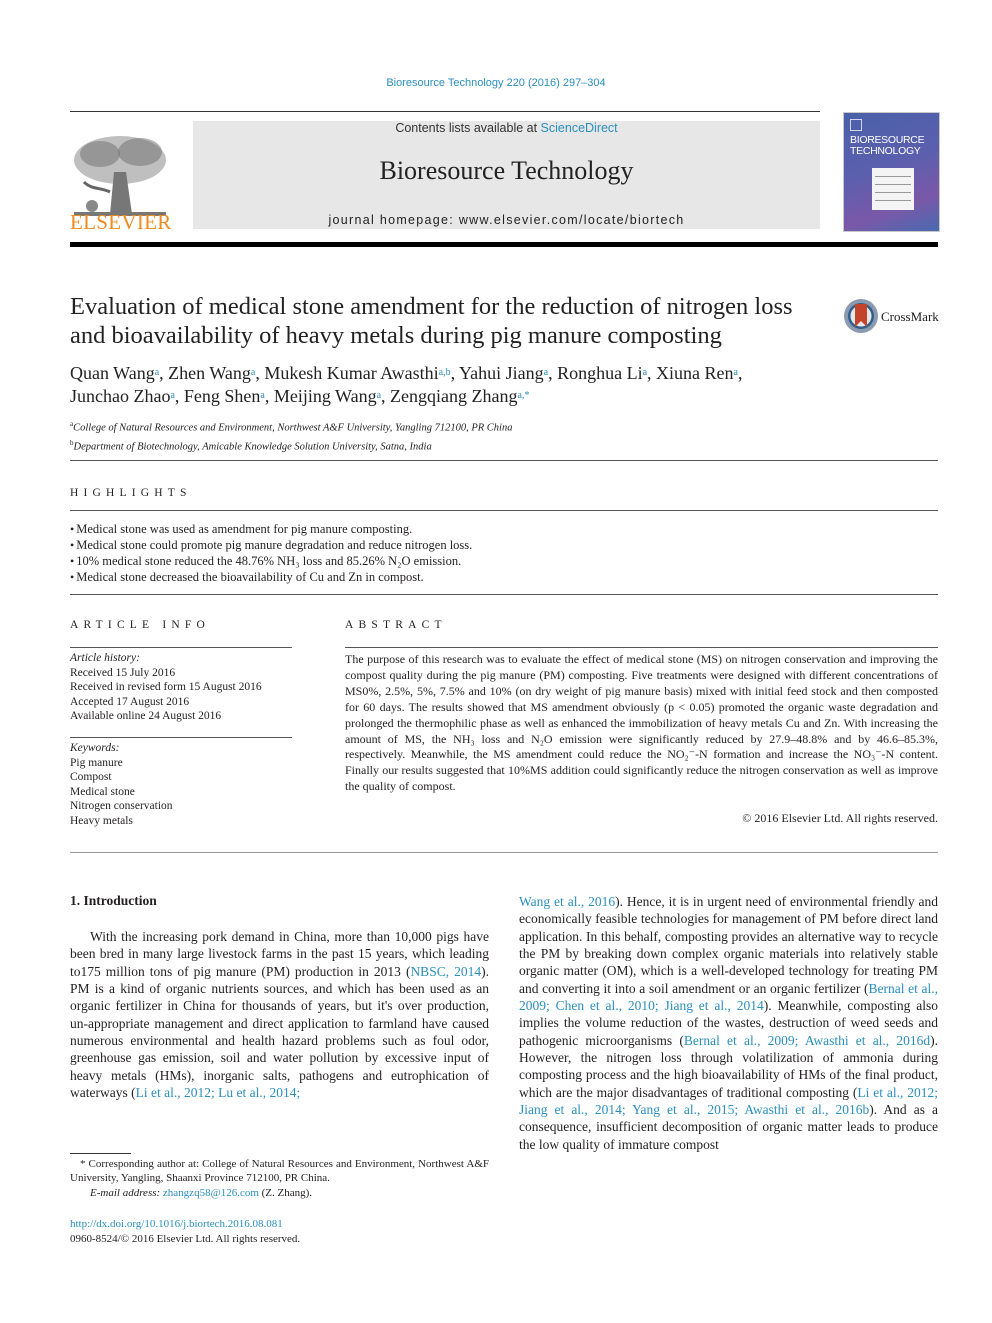  Describe the element at coordinates (445, 372) in the screenshot. I see `author-affiliation-marker: a,b` at that location.